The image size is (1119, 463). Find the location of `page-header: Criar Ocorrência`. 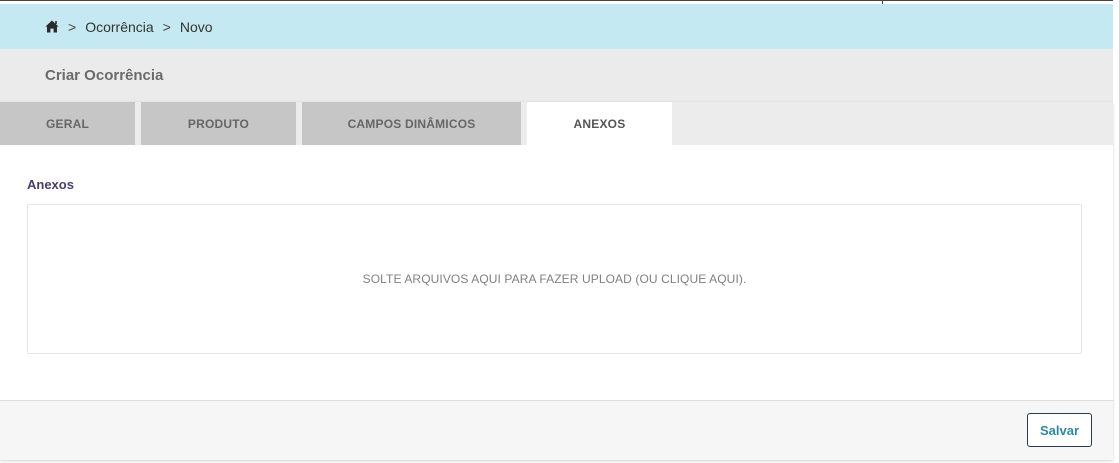

page-header: Criar Ocorrência is located at coordinates (556, 75).